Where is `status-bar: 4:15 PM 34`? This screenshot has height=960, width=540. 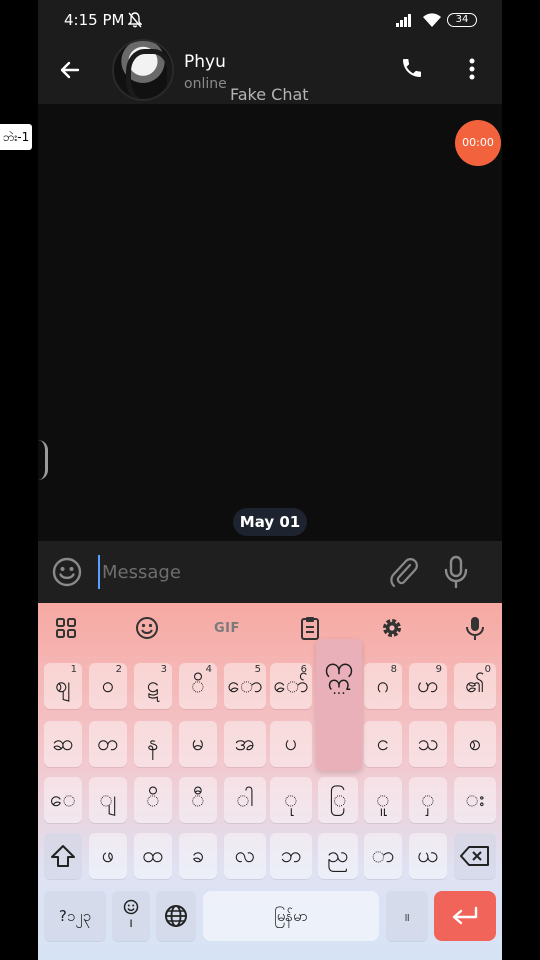
status-bar: 4:15 PM 34 is located at coordinates (270, 20).